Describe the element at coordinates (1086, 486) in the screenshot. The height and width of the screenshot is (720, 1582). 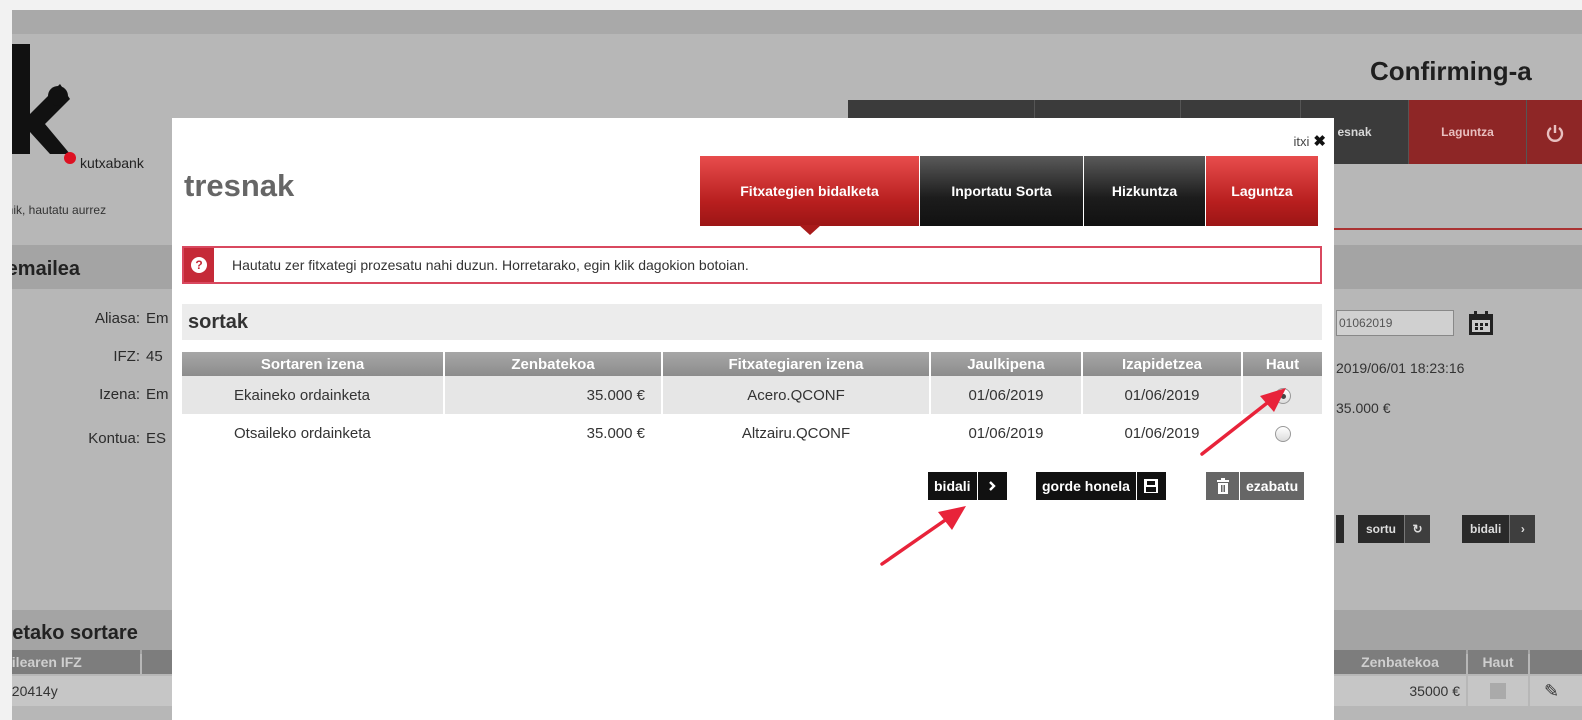
I see `save-as-button-label: gorde honela` at that location.